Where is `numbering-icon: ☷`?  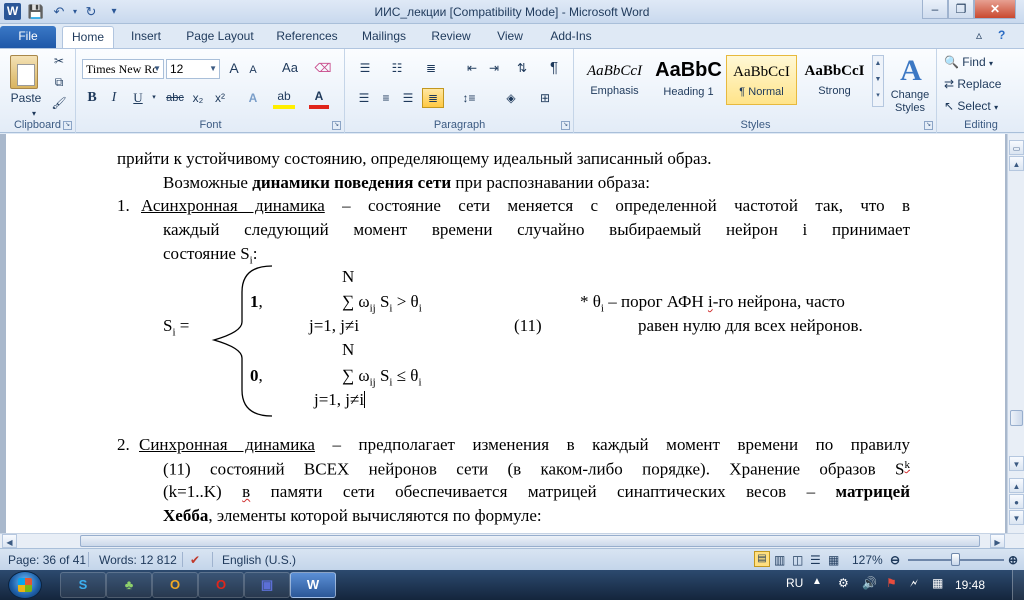
numbering-icon: ☷ is located at coordinates (397, 69).